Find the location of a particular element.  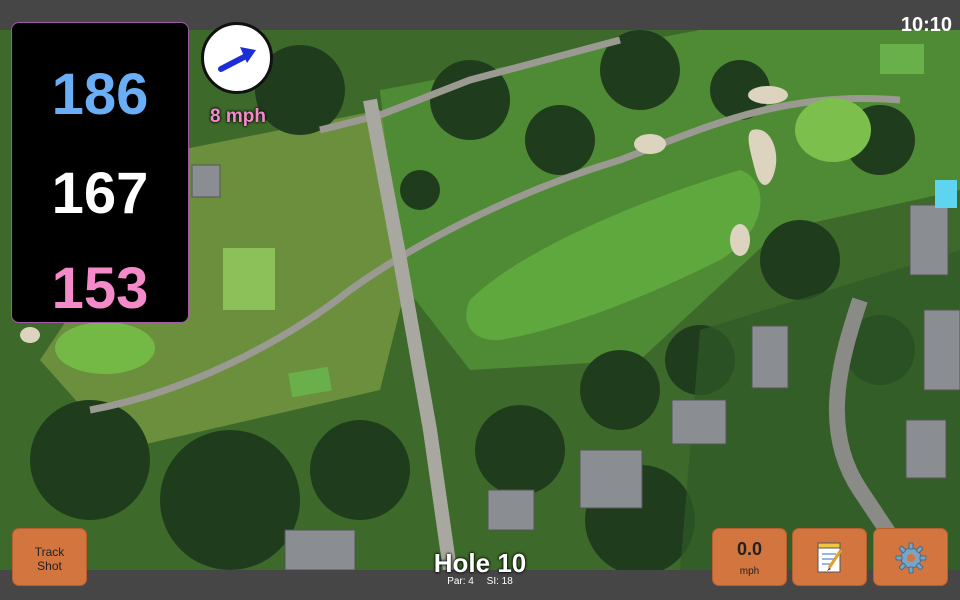

wind-arrow-icon is located at coordinates (237, 59).